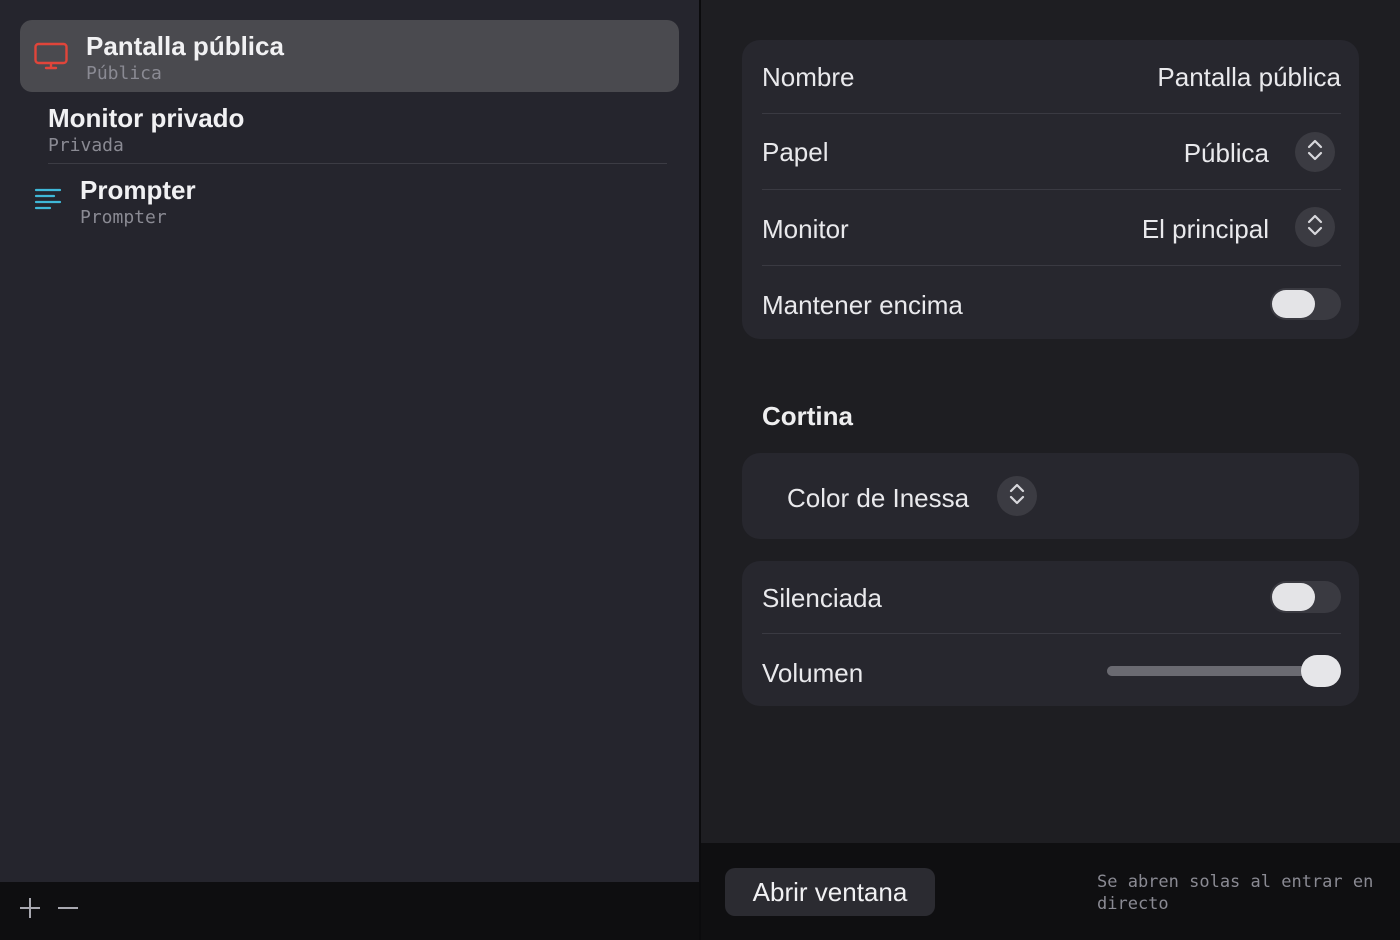  What do you see at coordinates (1226, 153) in the screenshot?
I see `papel-popup-value: Pública` at bounding box center [1226, 153].